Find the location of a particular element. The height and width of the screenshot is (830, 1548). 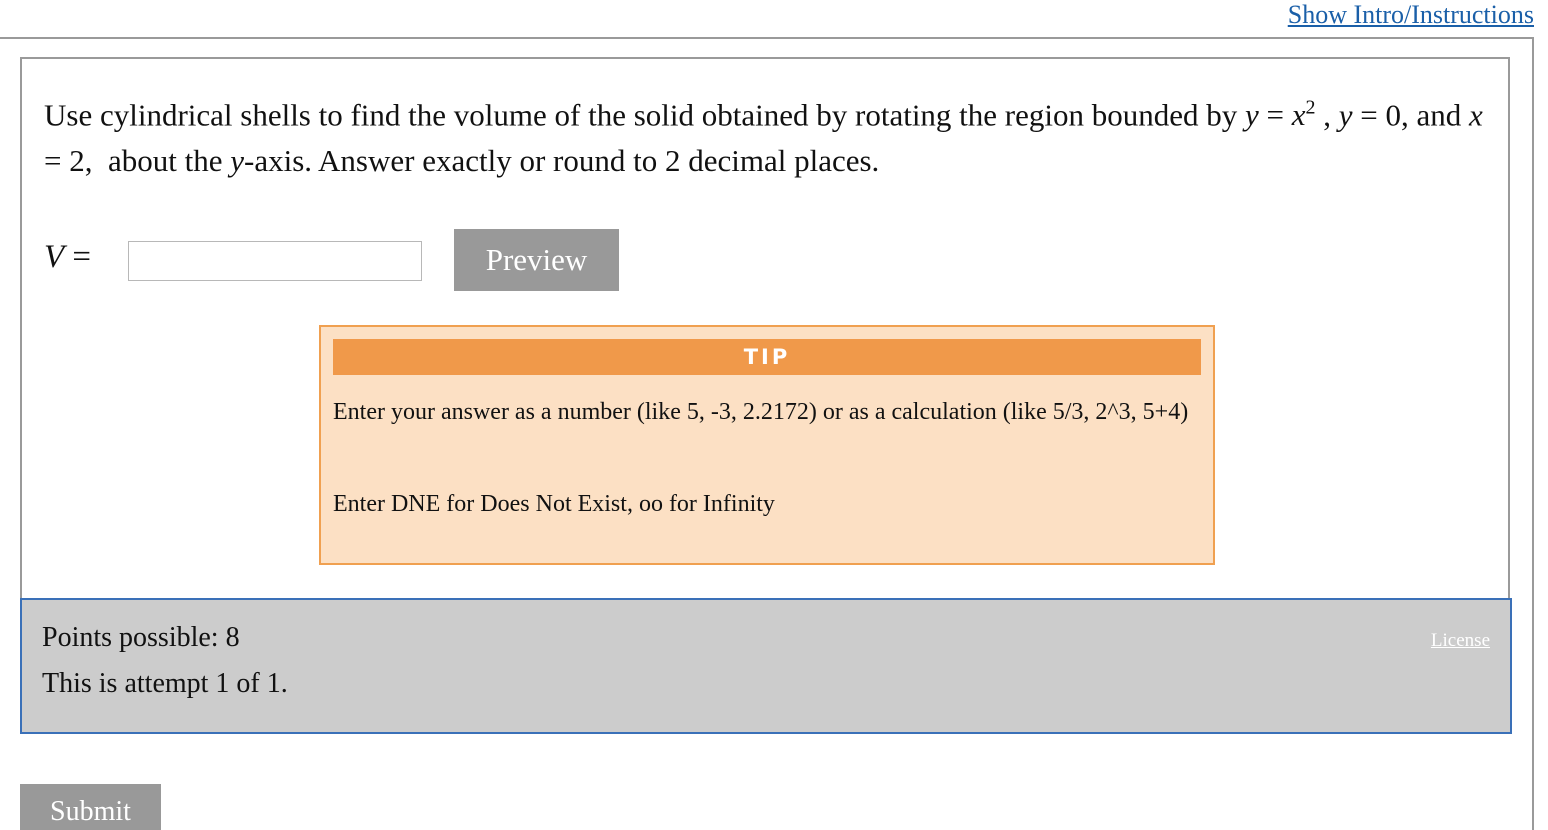

submit-button: Submit is located at coordinates (90, 807).